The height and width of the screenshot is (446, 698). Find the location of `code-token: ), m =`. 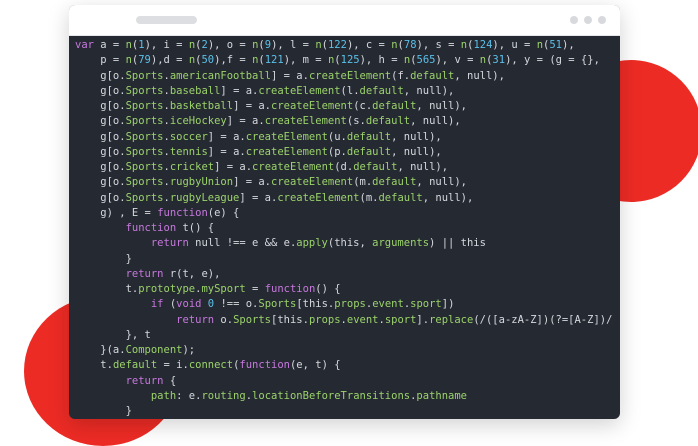

code-token: ), m = is located at coordinates (305, 60).